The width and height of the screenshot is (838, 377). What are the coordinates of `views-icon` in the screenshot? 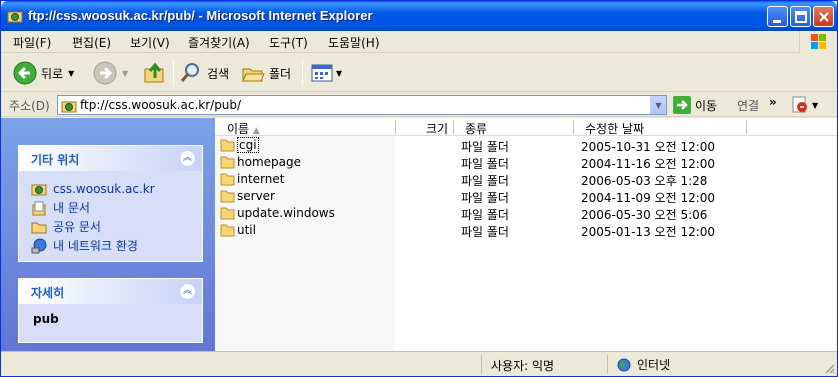 It's located at (322, 73).